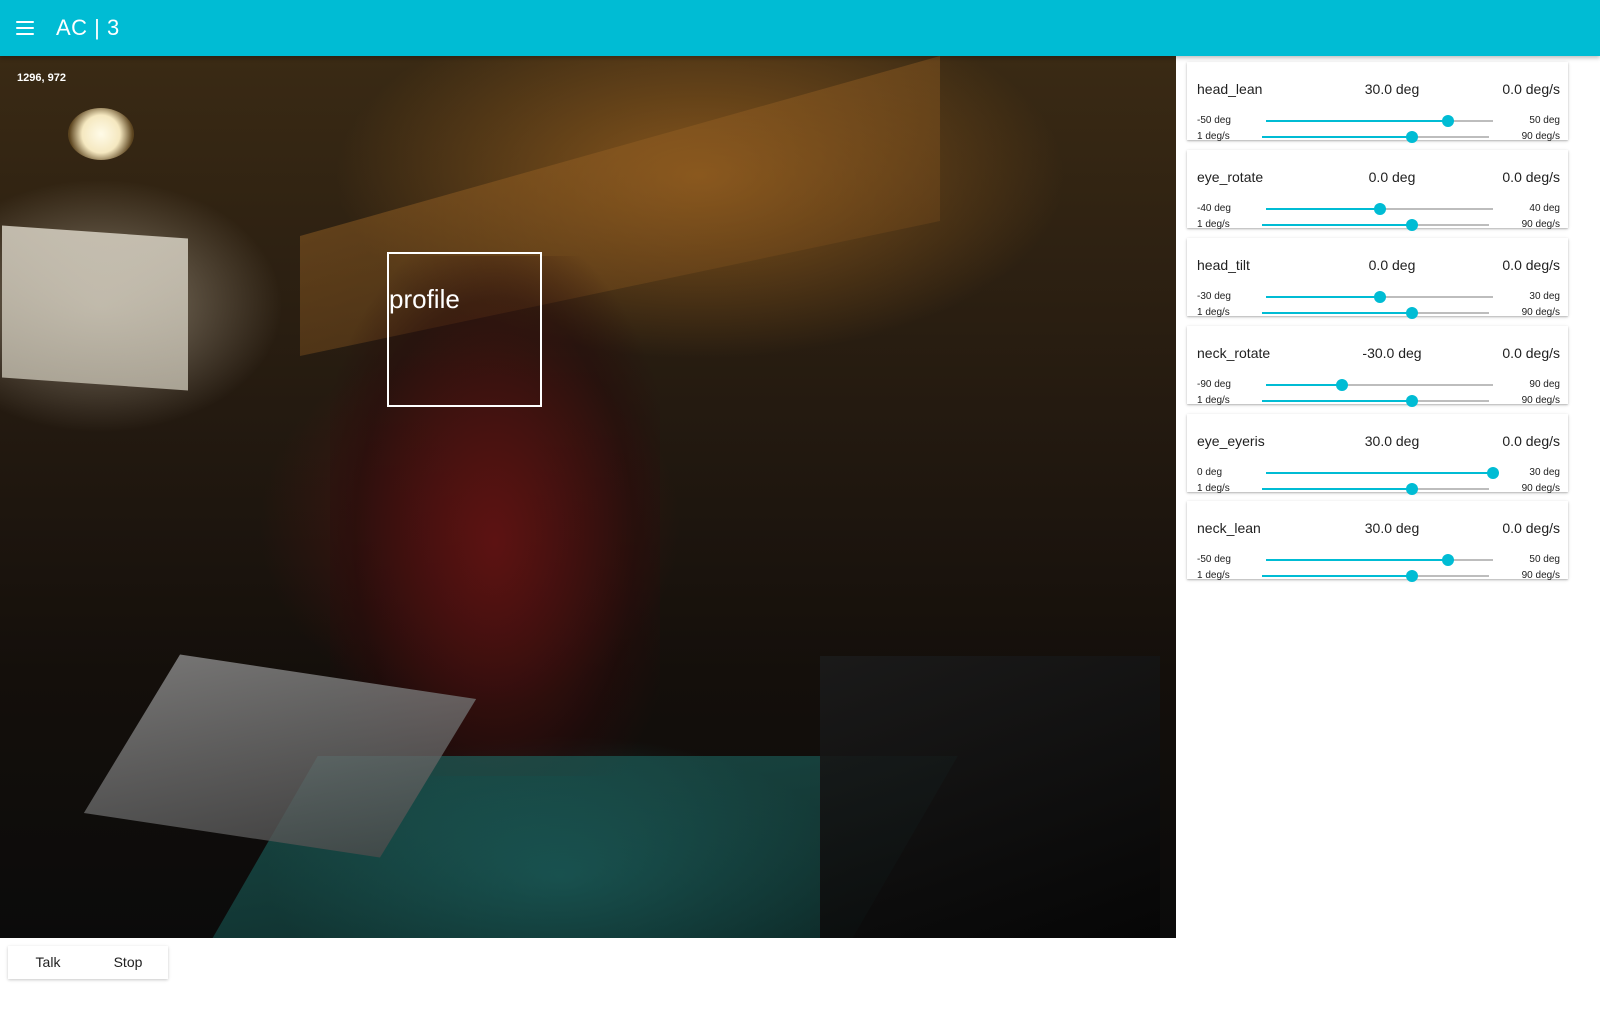 The width and height of the screenshot is (1600, 1009). Describe the element at coordinates (464, 329) in the screenshot. I see `face-detection-box: profile` at that location.